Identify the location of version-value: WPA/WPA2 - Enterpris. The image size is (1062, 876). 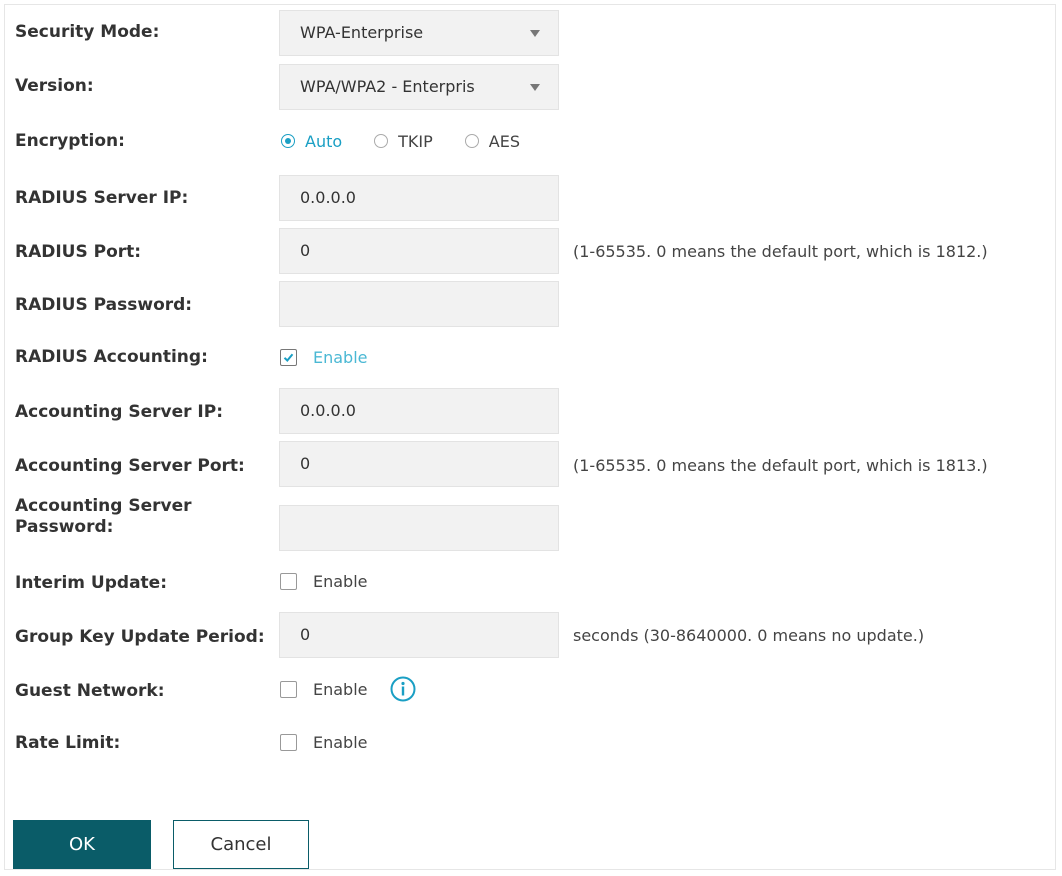
(387, 86).